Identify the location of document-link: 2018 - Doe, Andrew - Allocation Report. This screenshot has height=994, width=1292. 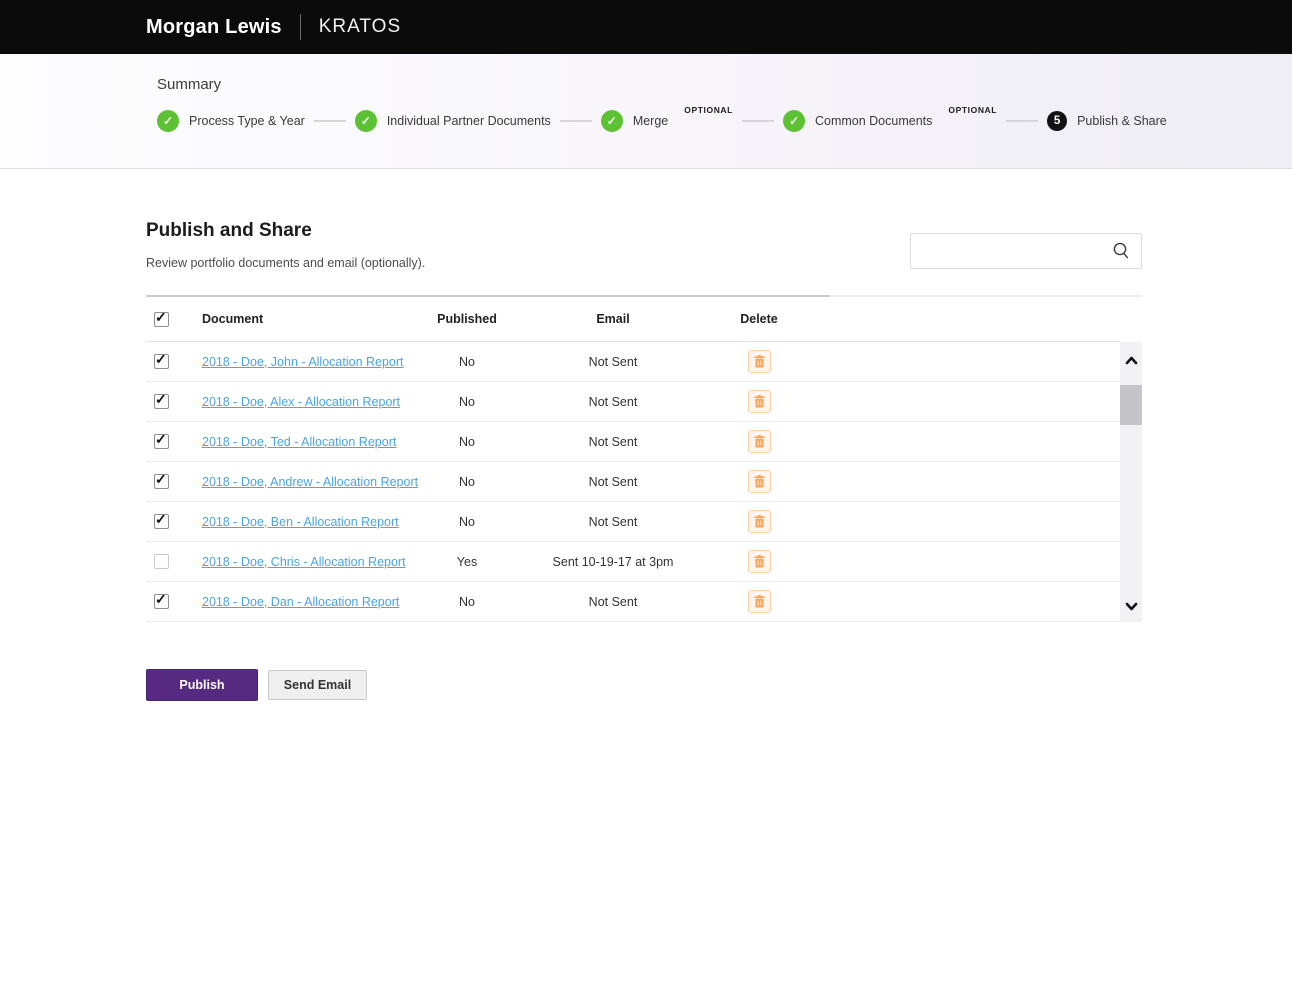
(310, 482).